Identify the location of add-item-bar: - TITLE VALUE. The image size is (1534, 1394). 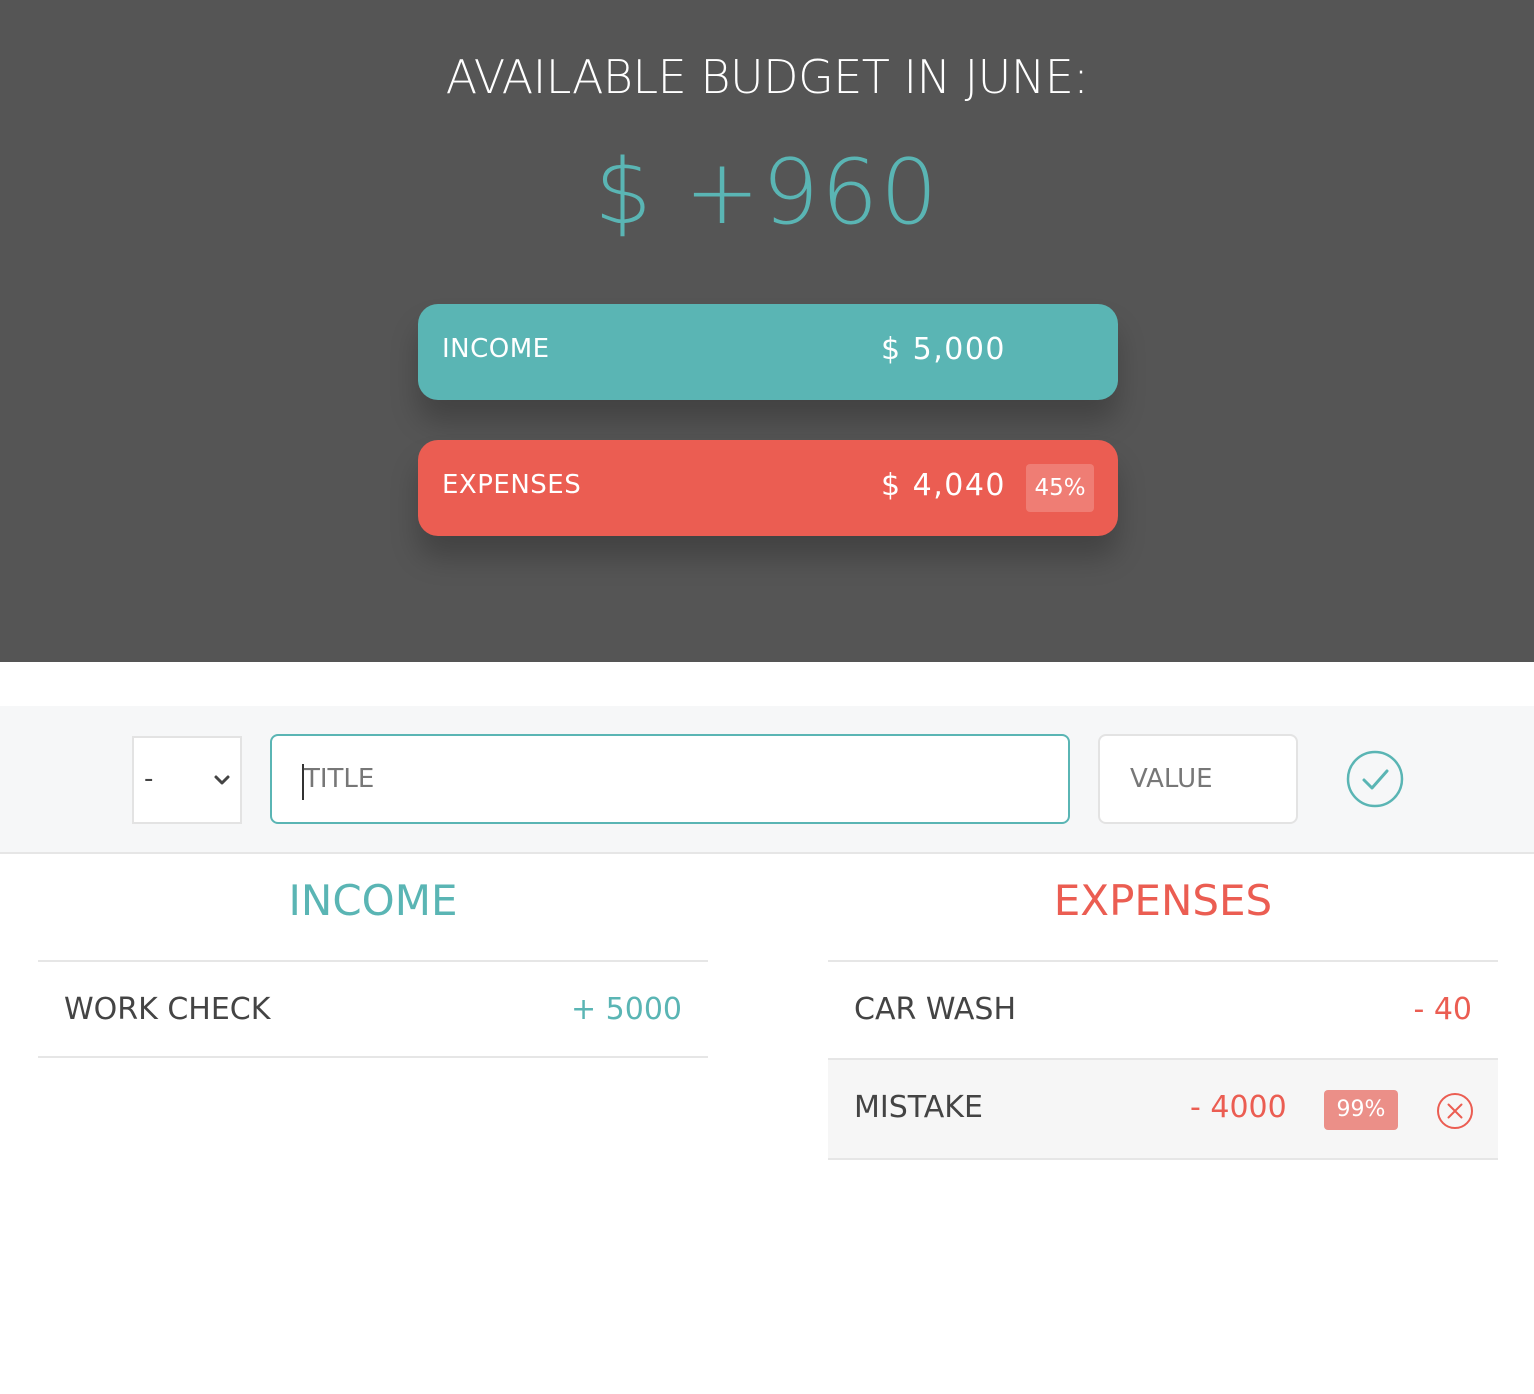
(767, 780).